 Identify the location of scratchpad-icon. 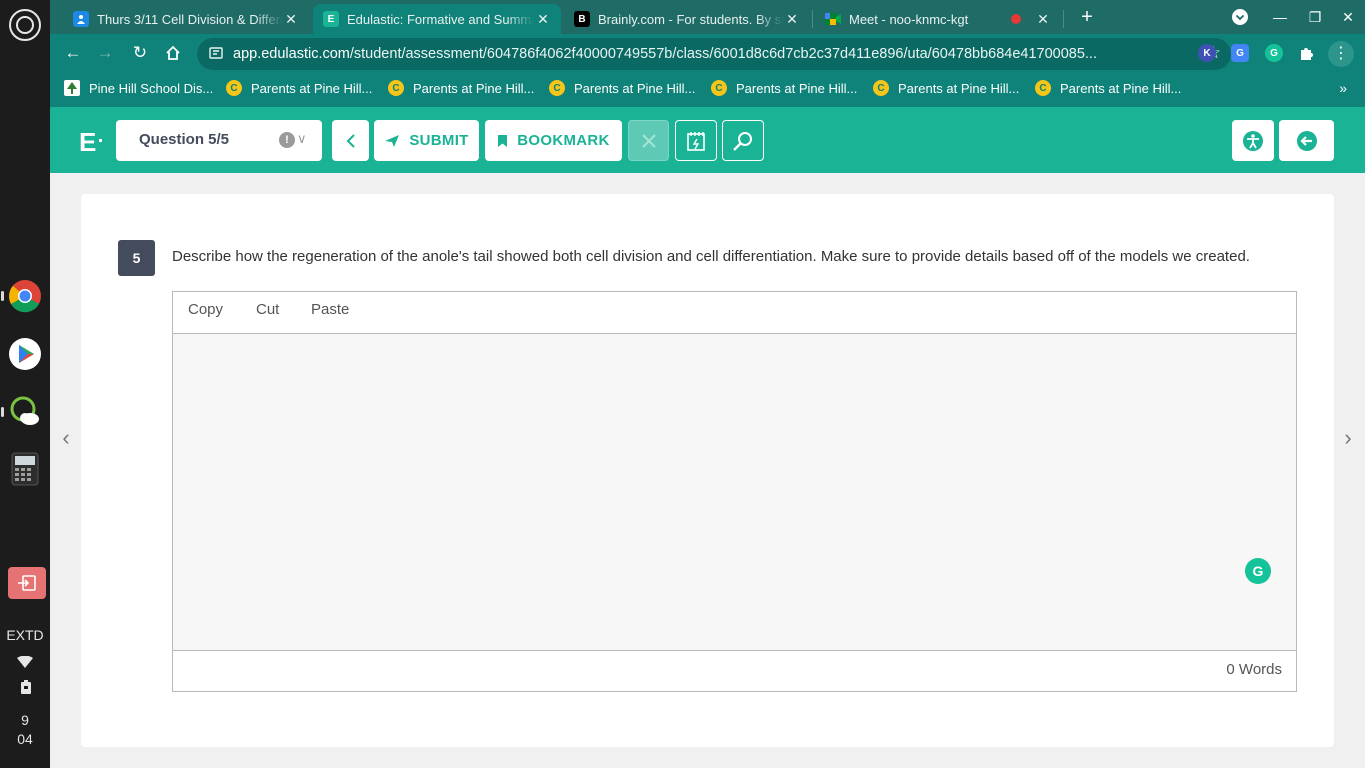
(696, 141).